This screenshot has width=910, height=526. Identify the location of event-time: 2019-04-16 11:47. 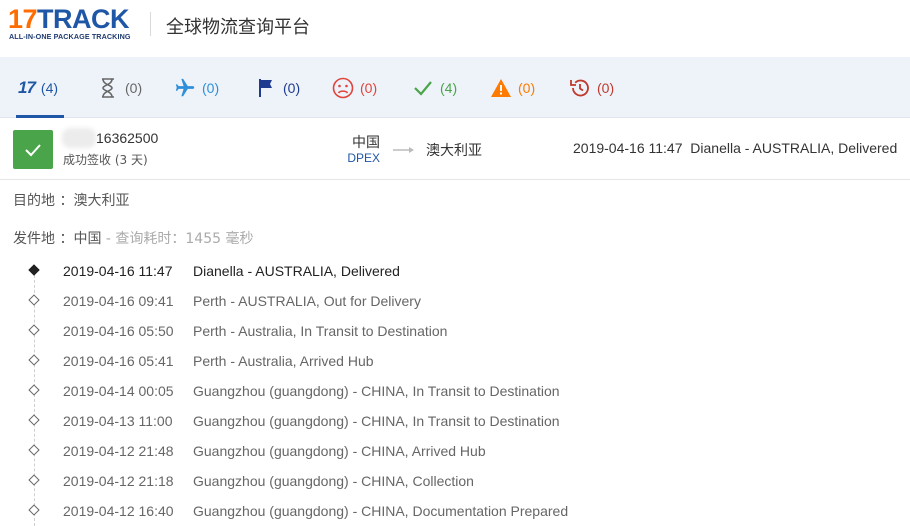
(118, 271).